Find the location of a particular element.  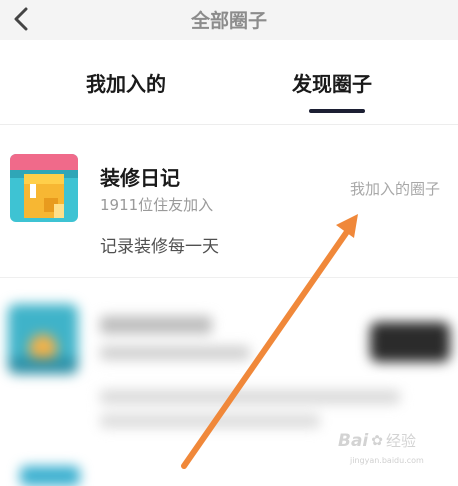

watermark-brand: Bai is located at coordinates (353, 440).